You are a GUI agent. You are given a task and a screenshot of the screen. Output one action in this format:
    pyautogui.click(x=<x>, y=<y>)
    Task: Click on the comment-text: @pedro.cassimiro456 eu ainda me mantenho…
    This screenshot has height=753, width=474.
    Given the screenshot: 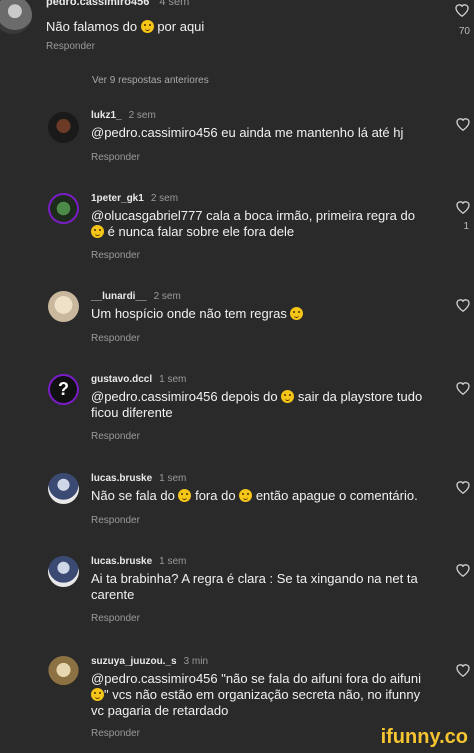 What is the action you would take?
    pyautogui.click(x=247, y=132)
    